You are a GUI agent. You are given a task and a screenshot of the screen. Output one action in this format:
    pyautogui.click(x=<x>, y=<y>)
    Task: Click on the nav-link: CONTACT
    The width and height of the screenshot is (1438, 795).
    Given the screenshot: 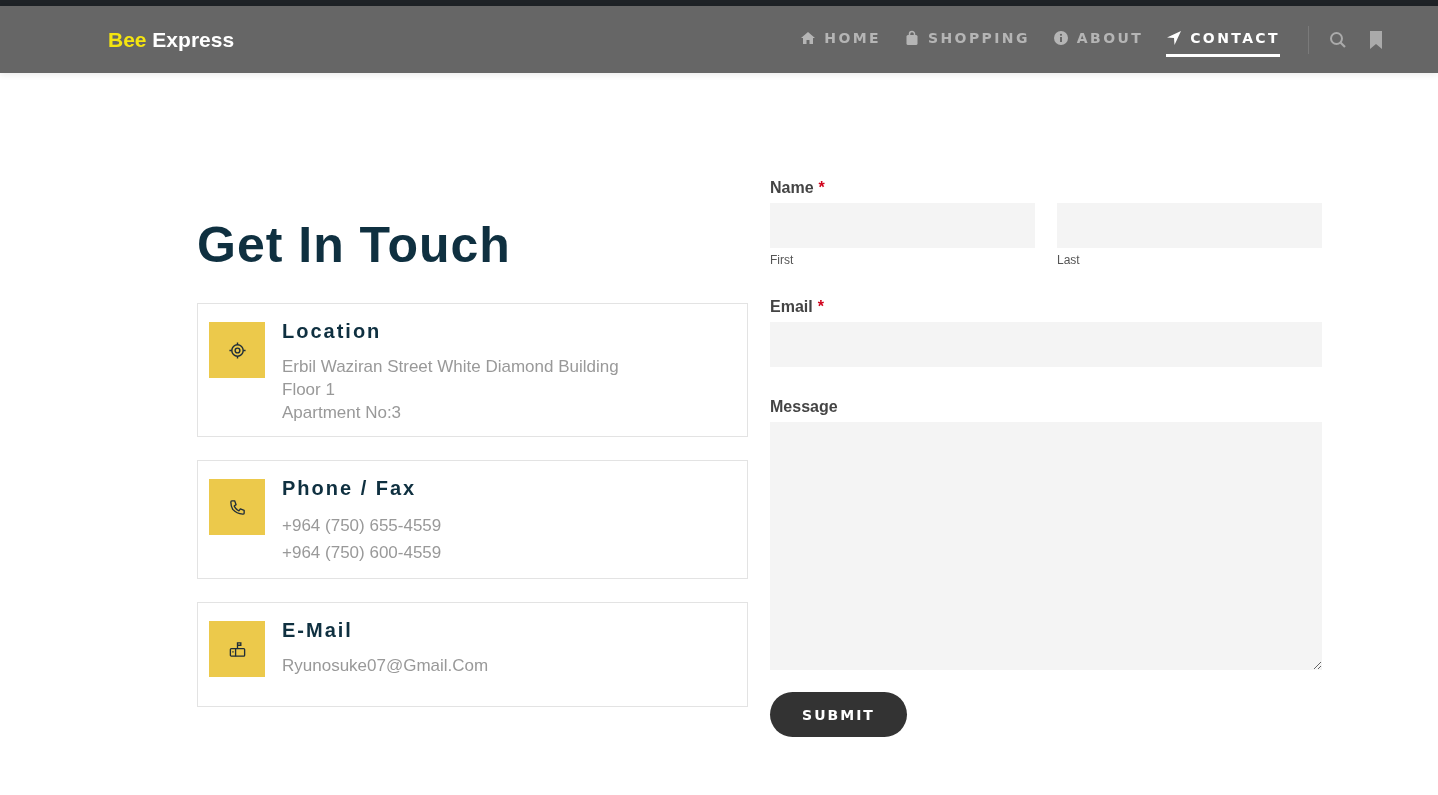 What is the action you would take?
    pyautogui.click(x=1223, y=39)
    